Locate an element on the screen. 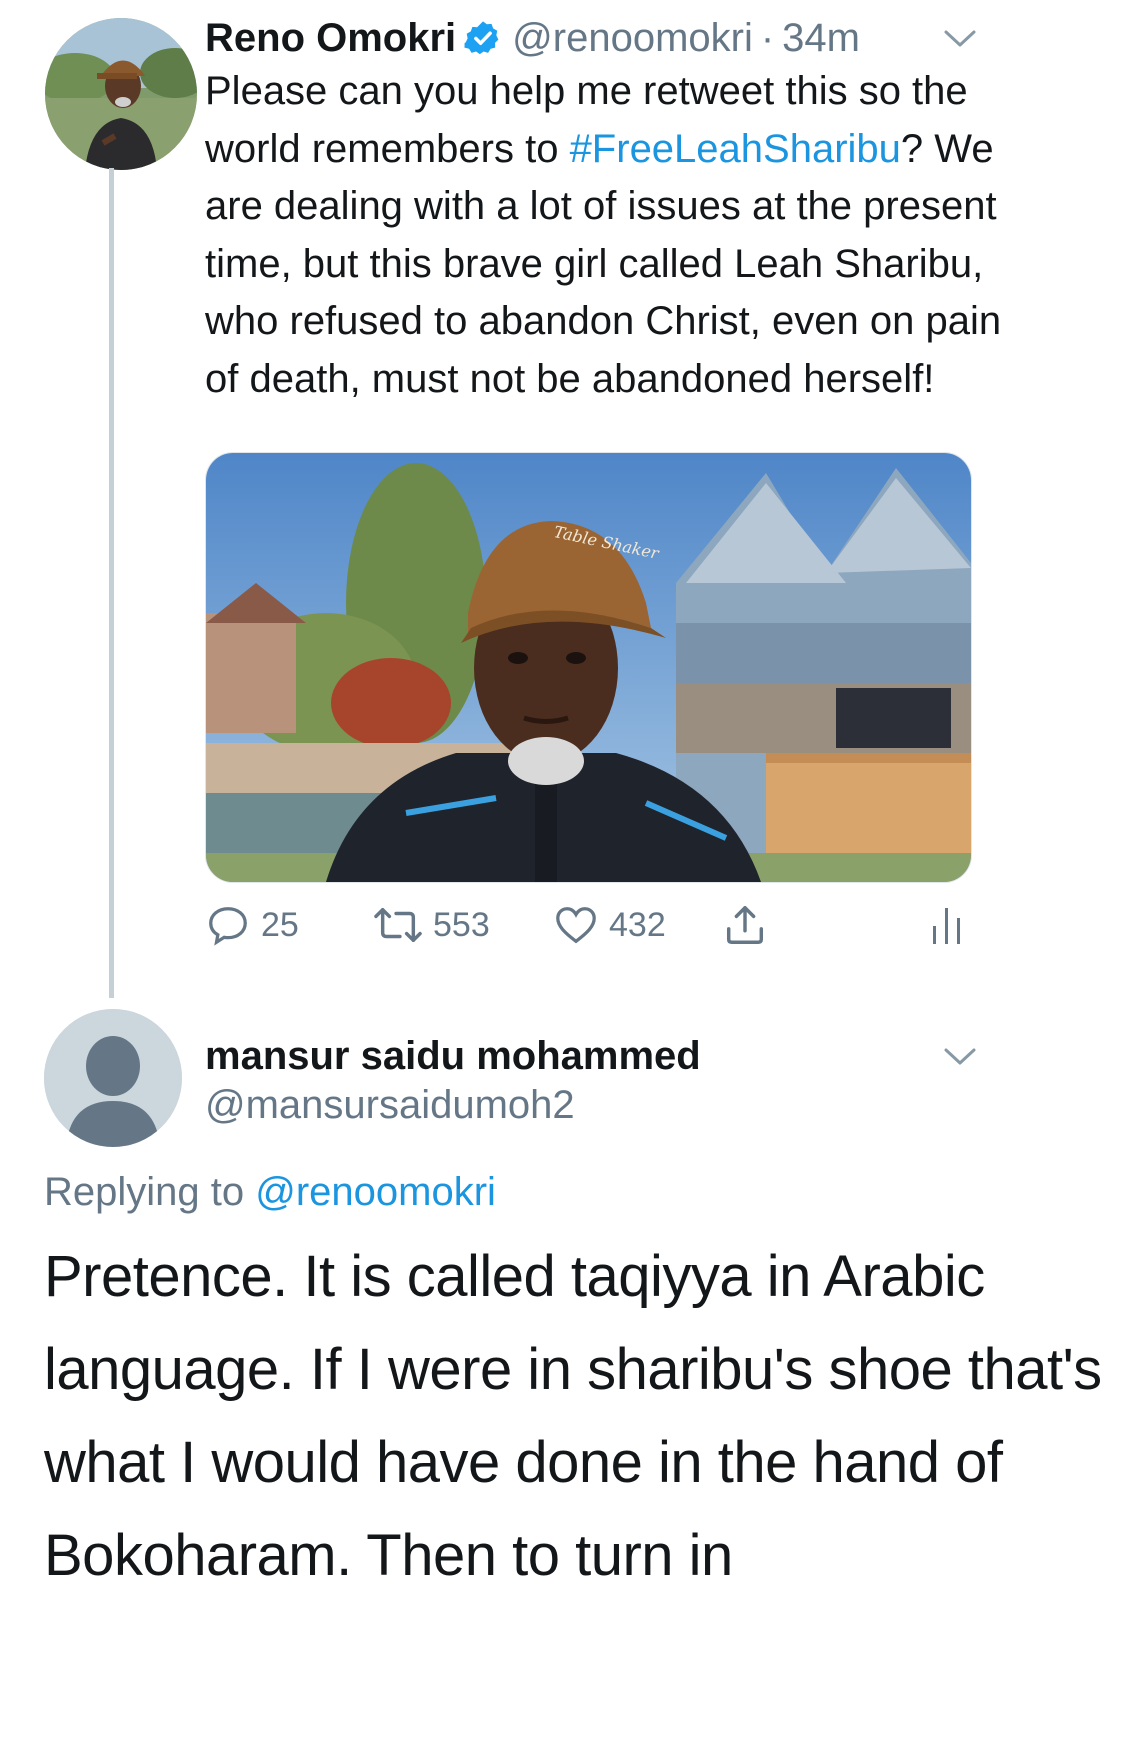 This screenshot has height=1739, width=1125. author-name: Reno Omokri is located at coordinates (330, 38).